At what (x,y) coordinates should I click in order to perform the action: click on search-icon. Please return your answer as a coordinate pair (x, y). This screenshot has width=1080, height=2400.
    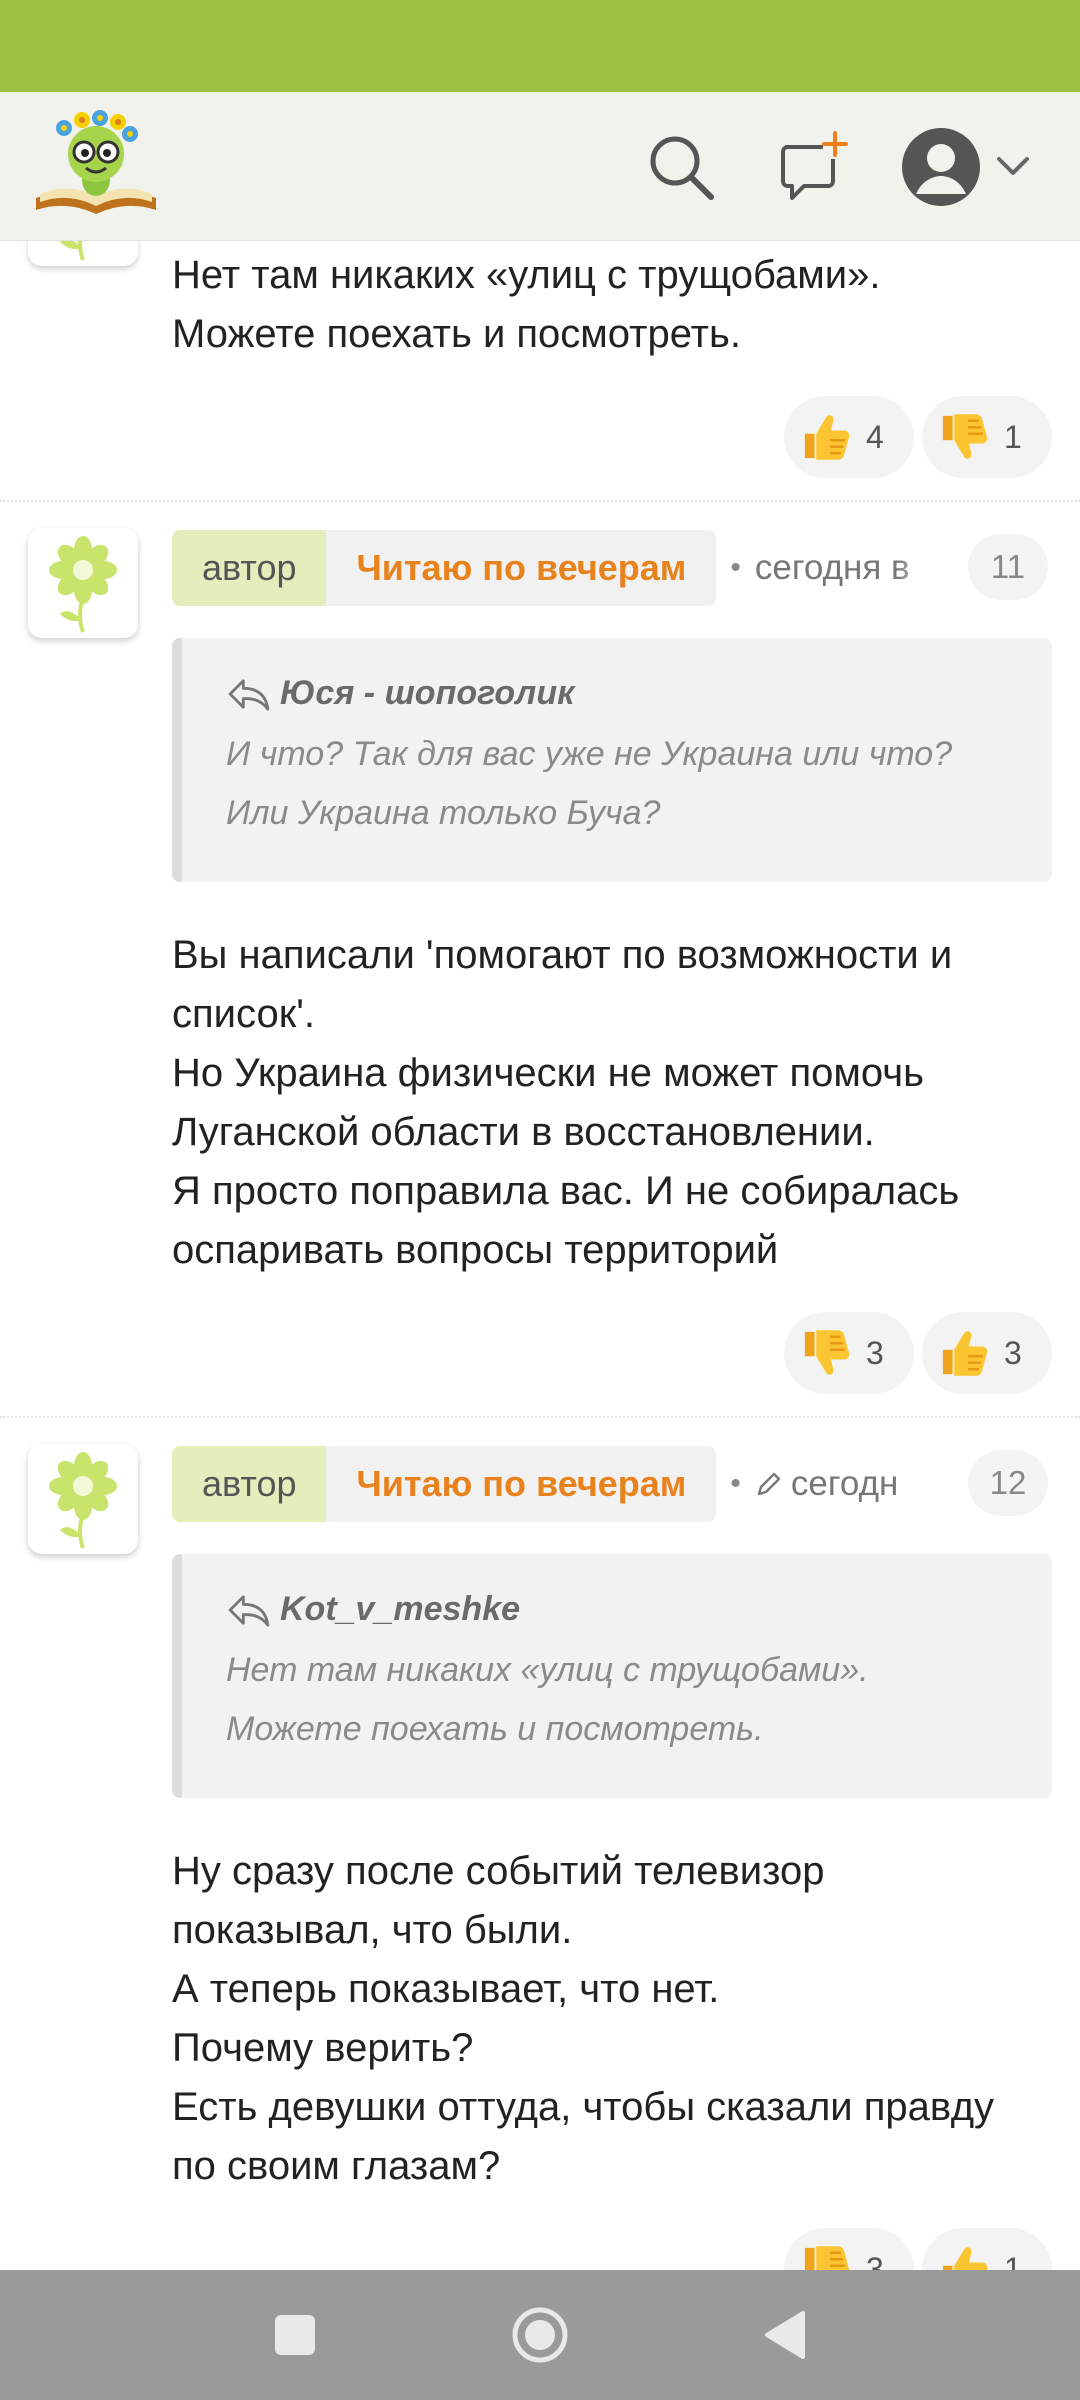
    Looking at the image, I should click on (681, 167).